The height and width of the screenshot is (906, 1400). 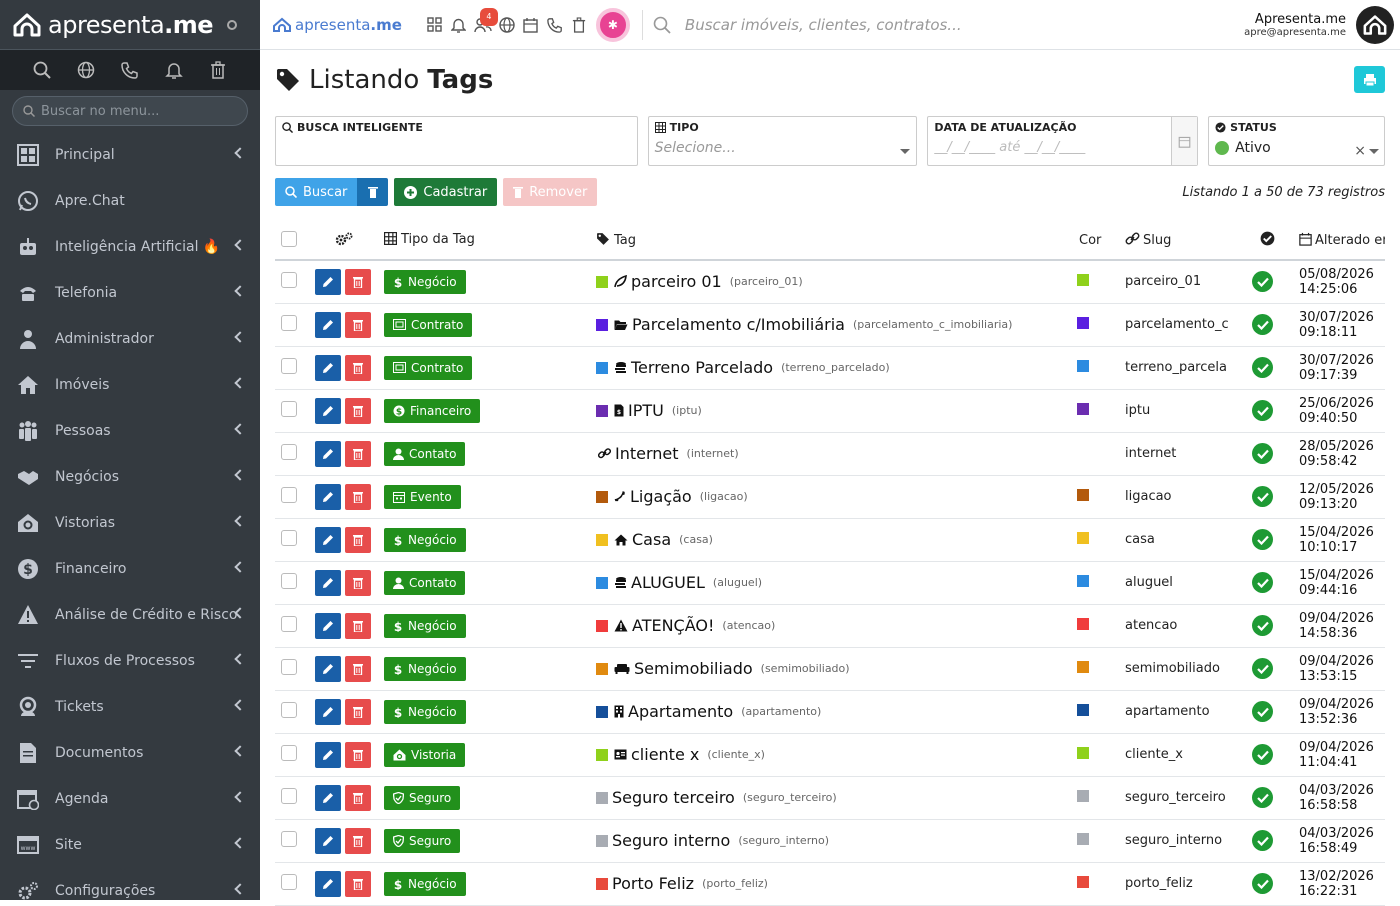 I want to click on ai-assistant-icon: ✱, so click(x=612, y=24).